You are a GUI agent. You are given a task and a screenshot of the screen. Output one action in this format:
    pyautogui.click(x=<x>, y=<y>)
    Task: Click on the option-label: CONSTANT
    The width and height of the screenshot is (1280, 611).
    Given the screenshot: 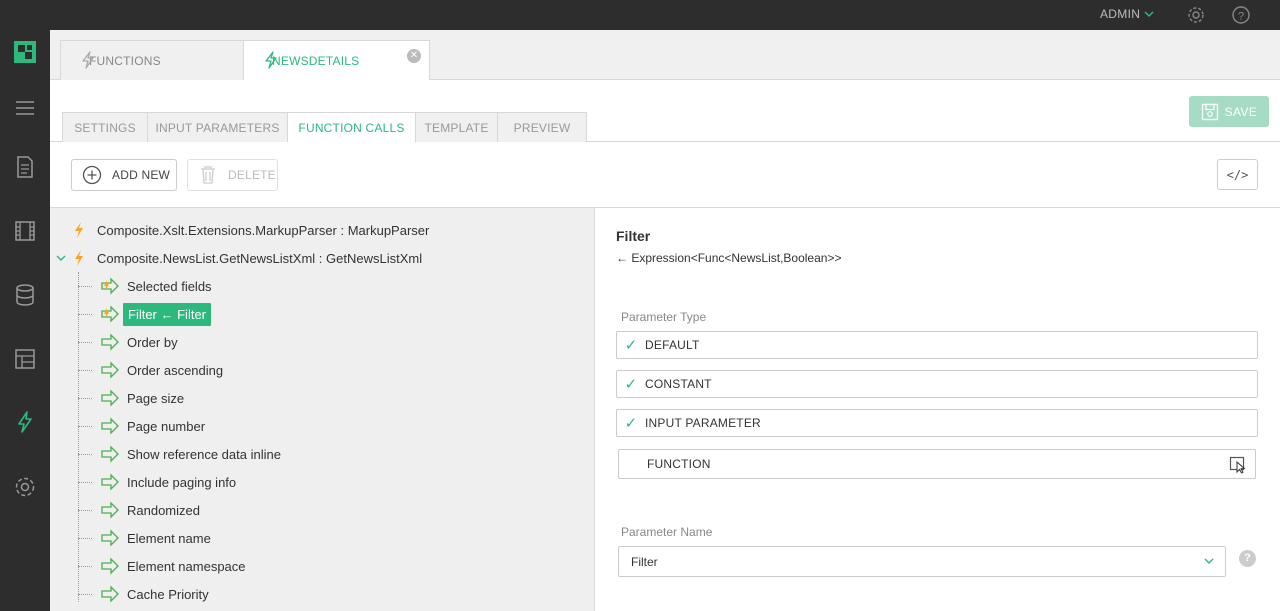 What is the action you would take?
    pyautogui.click(x=678, y=384)
    